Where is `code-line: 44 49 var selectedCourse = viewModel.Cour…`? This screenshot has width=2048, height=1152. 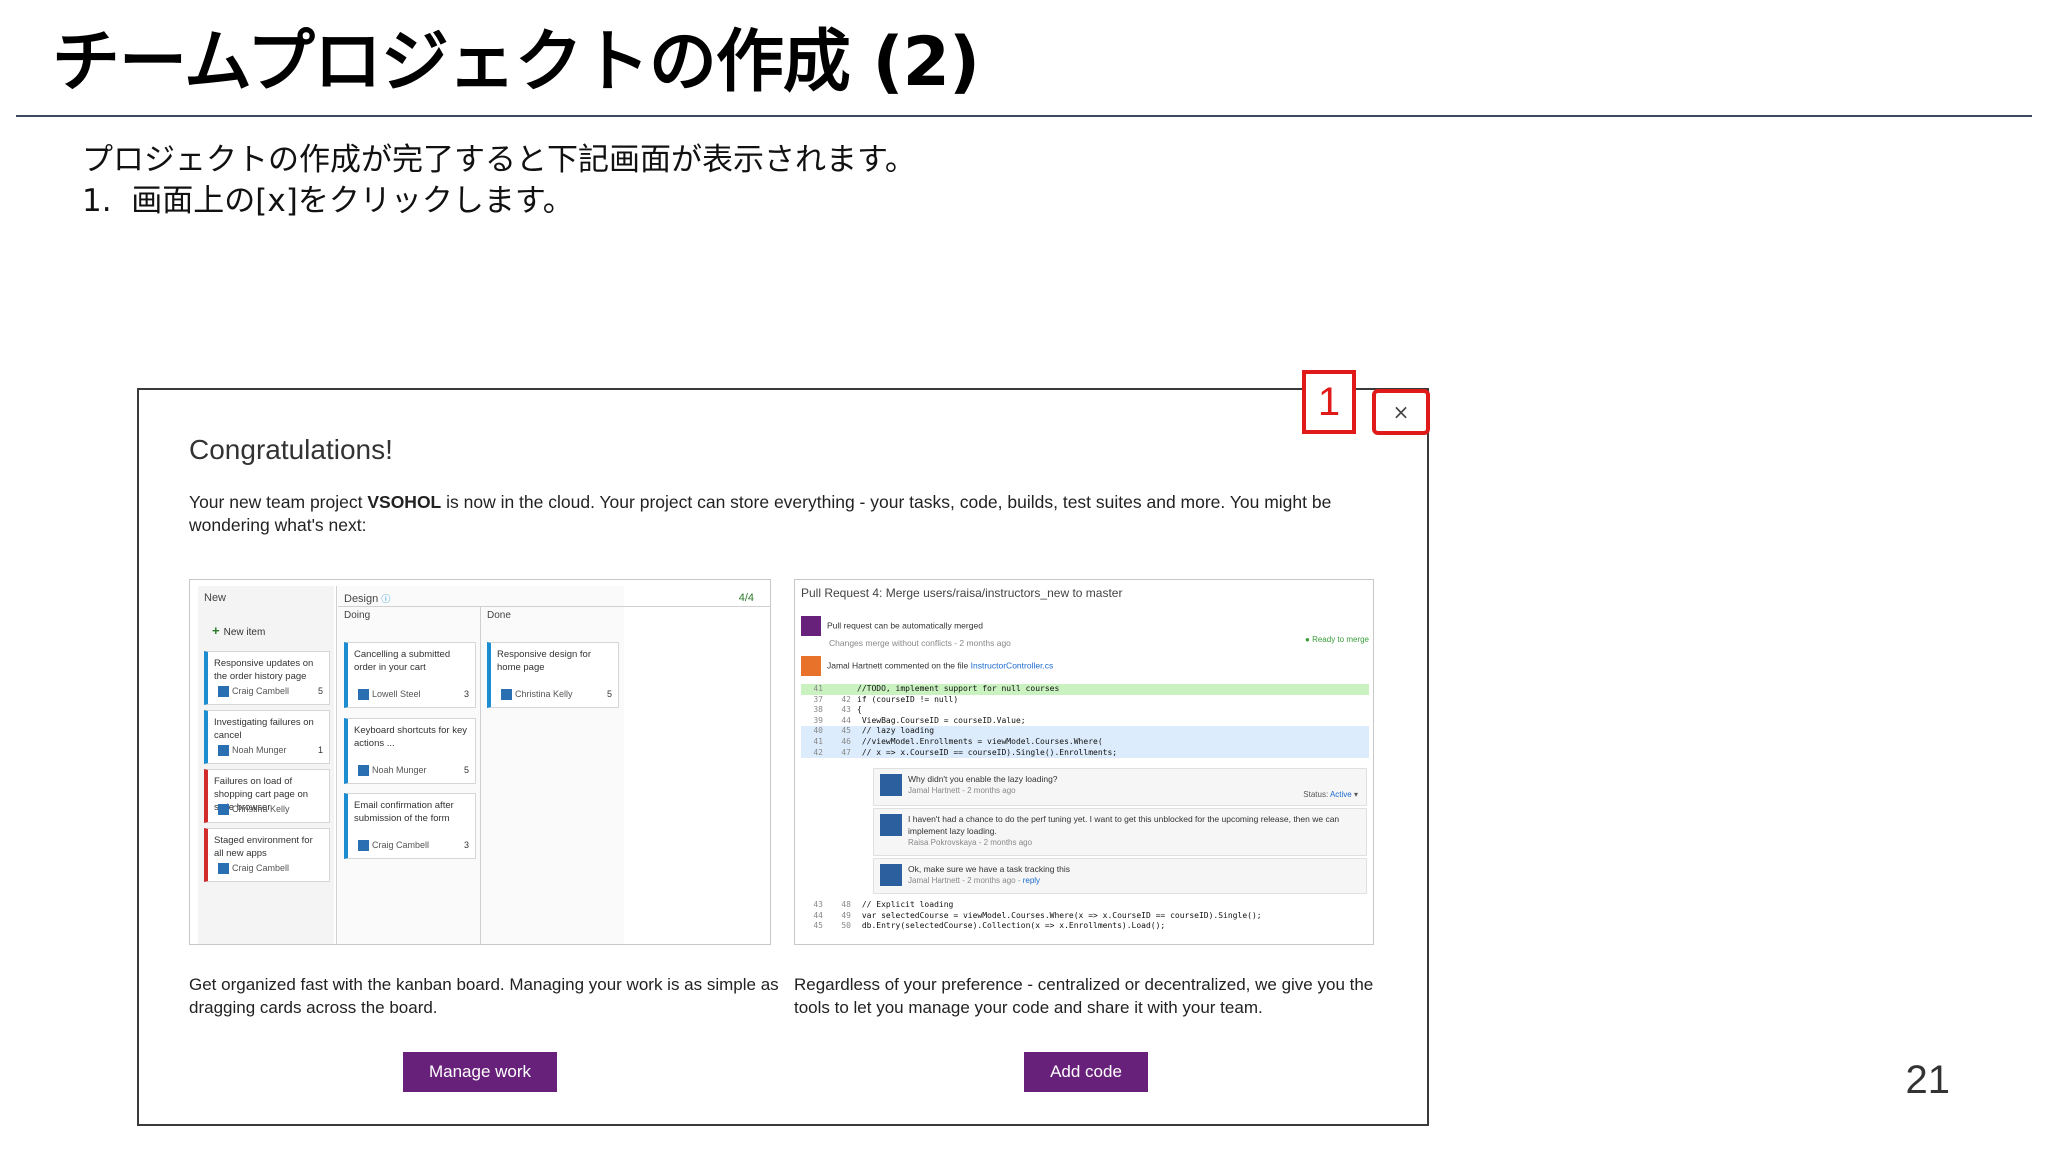 code-line: 44 49 var selectedCourse = viewModel.Cour… is located at coordinates (1037, 915).